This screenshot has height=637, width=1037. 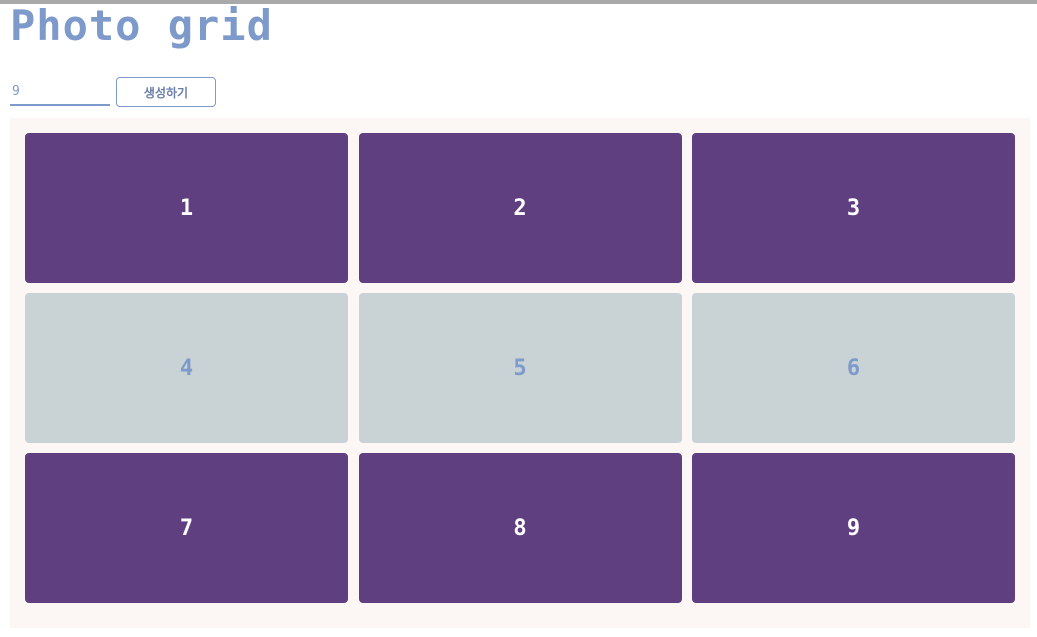 I want to click on cell-count-input, so click(x=60, y=92).